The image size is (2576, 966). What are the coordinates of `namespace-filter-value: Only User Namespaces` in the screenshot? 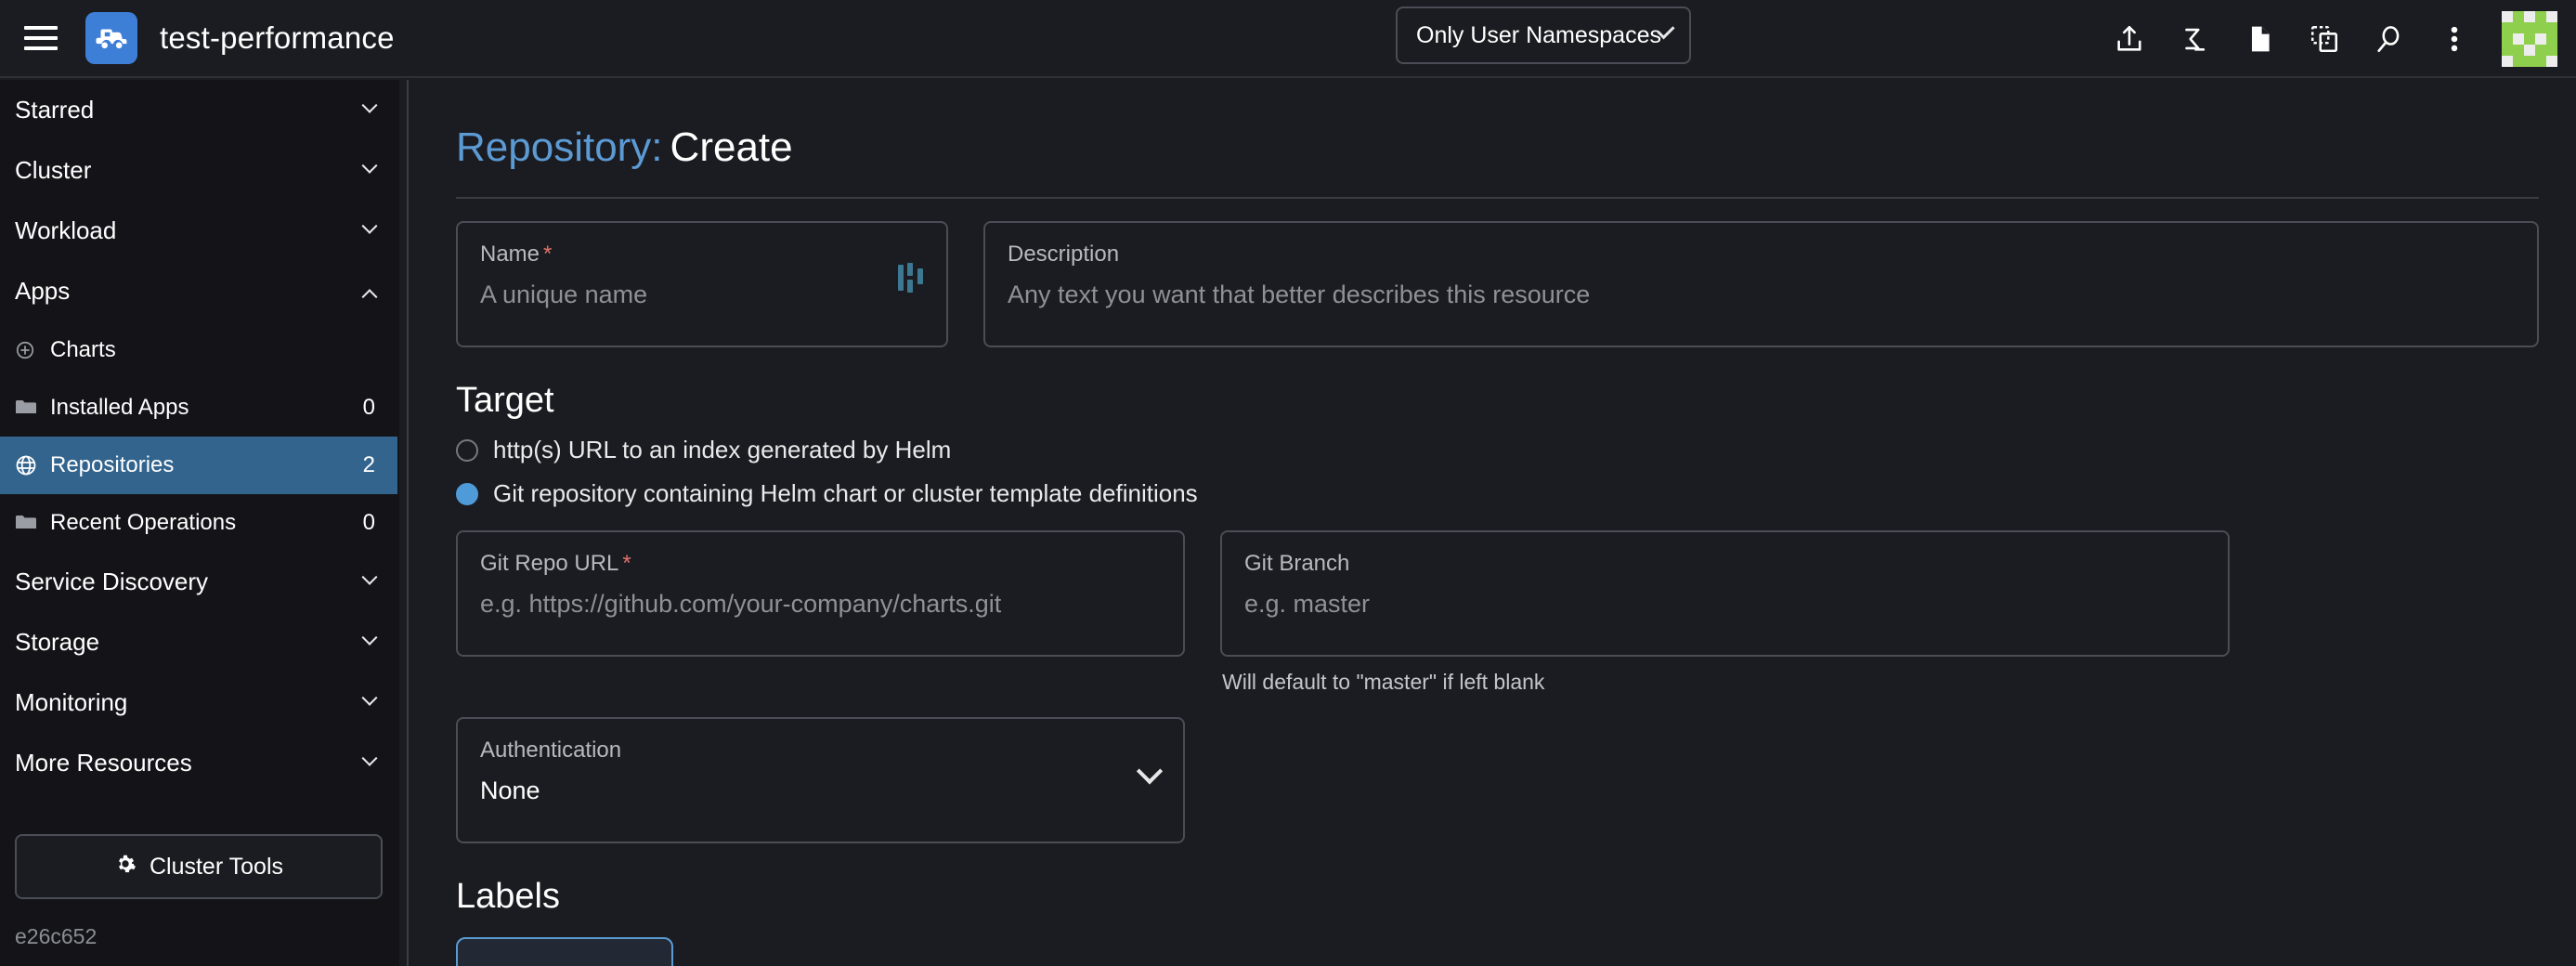 It's located at (1538, 34).